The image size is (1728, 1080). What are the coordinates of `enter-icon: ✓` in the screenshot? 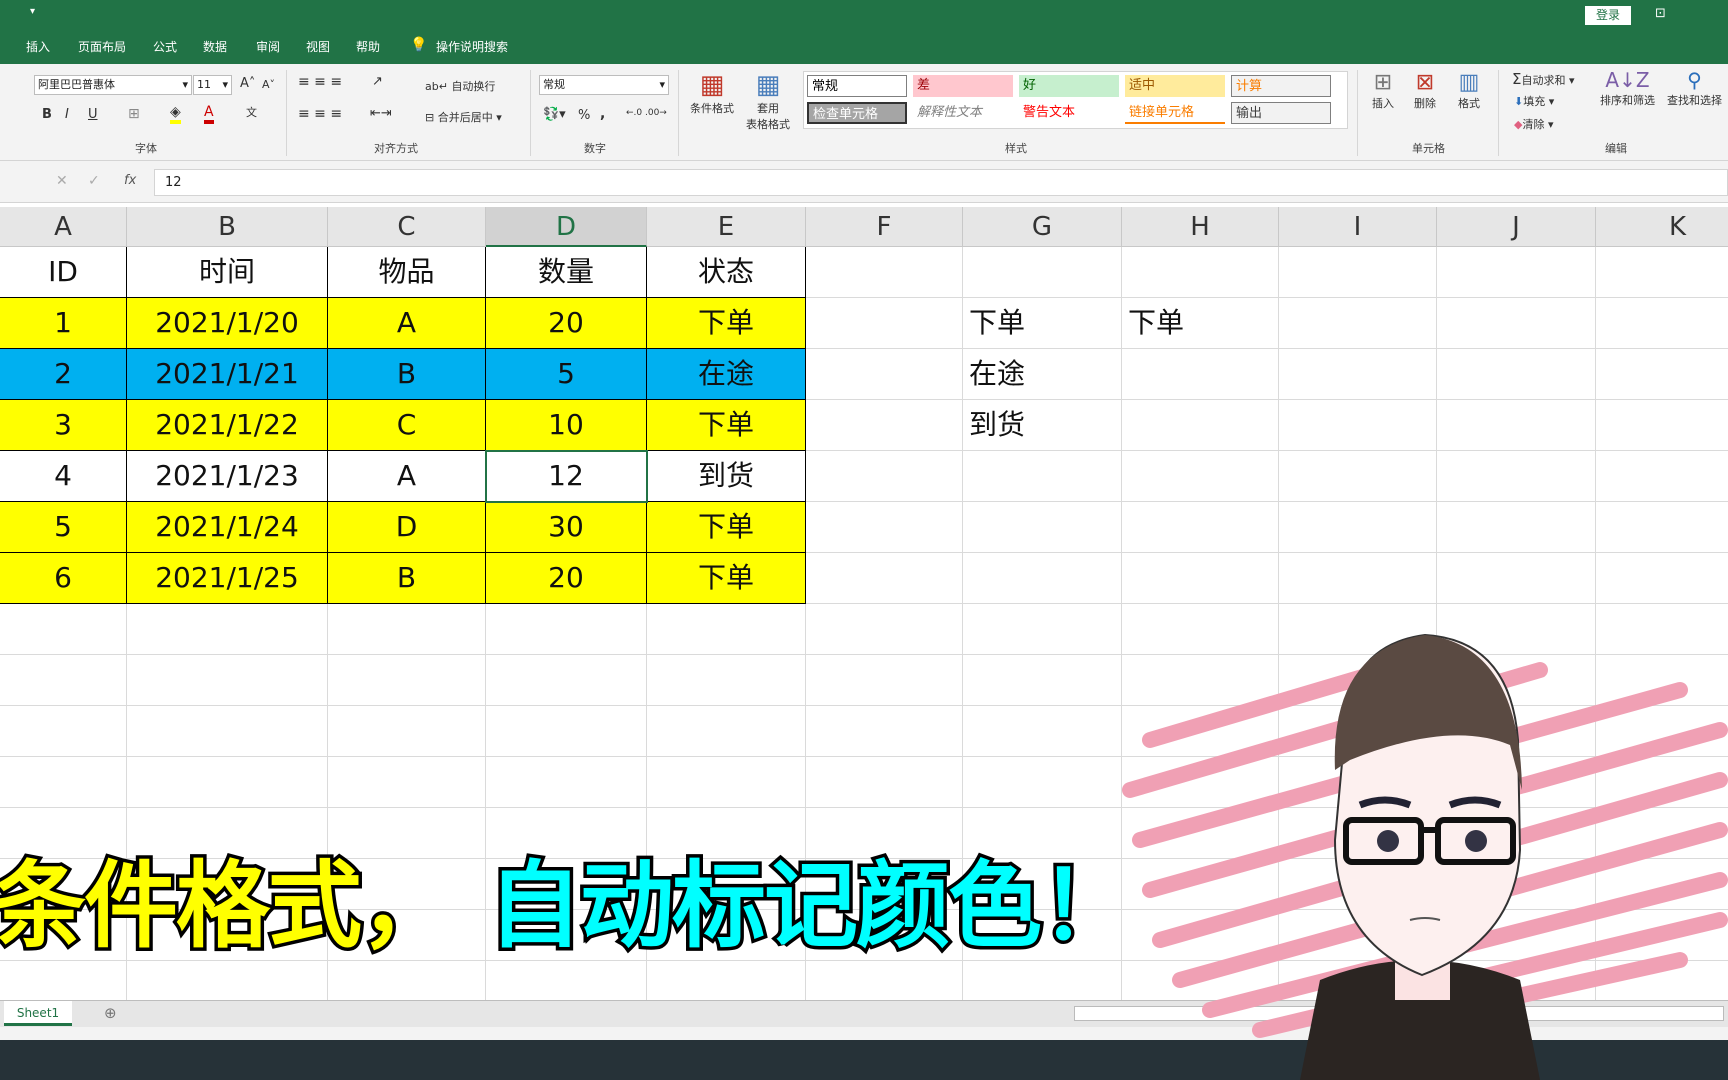 It's located at (94, 181).